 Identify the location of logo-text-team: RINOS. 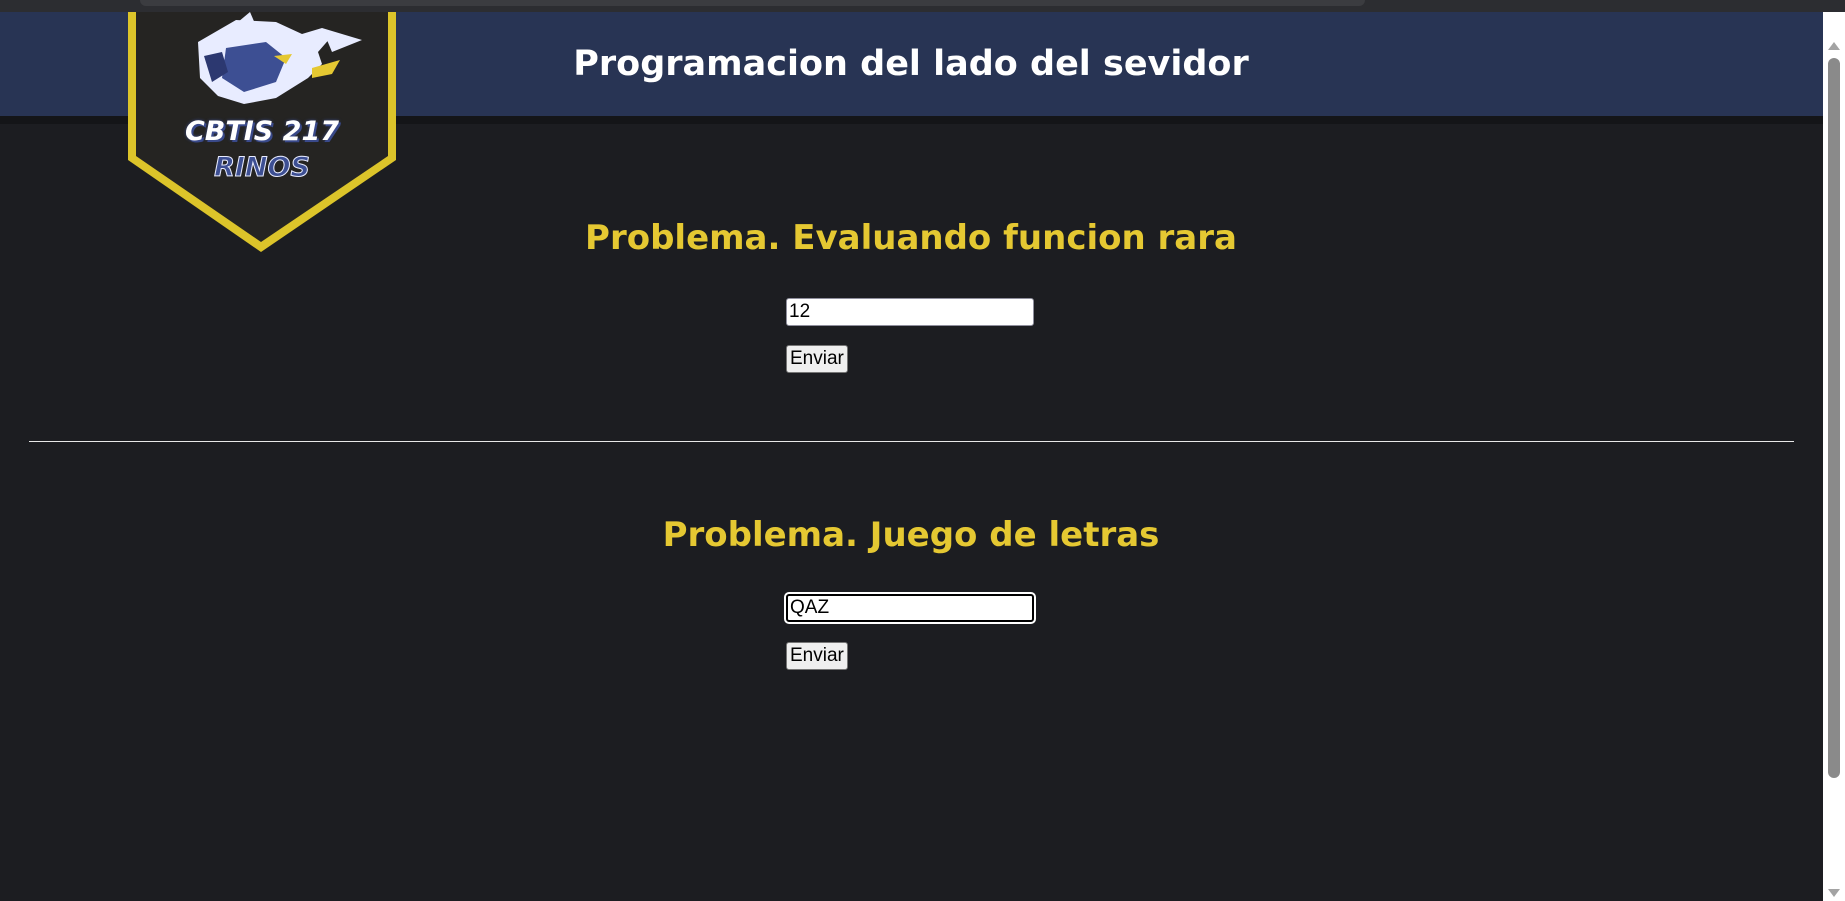
(262, 168).